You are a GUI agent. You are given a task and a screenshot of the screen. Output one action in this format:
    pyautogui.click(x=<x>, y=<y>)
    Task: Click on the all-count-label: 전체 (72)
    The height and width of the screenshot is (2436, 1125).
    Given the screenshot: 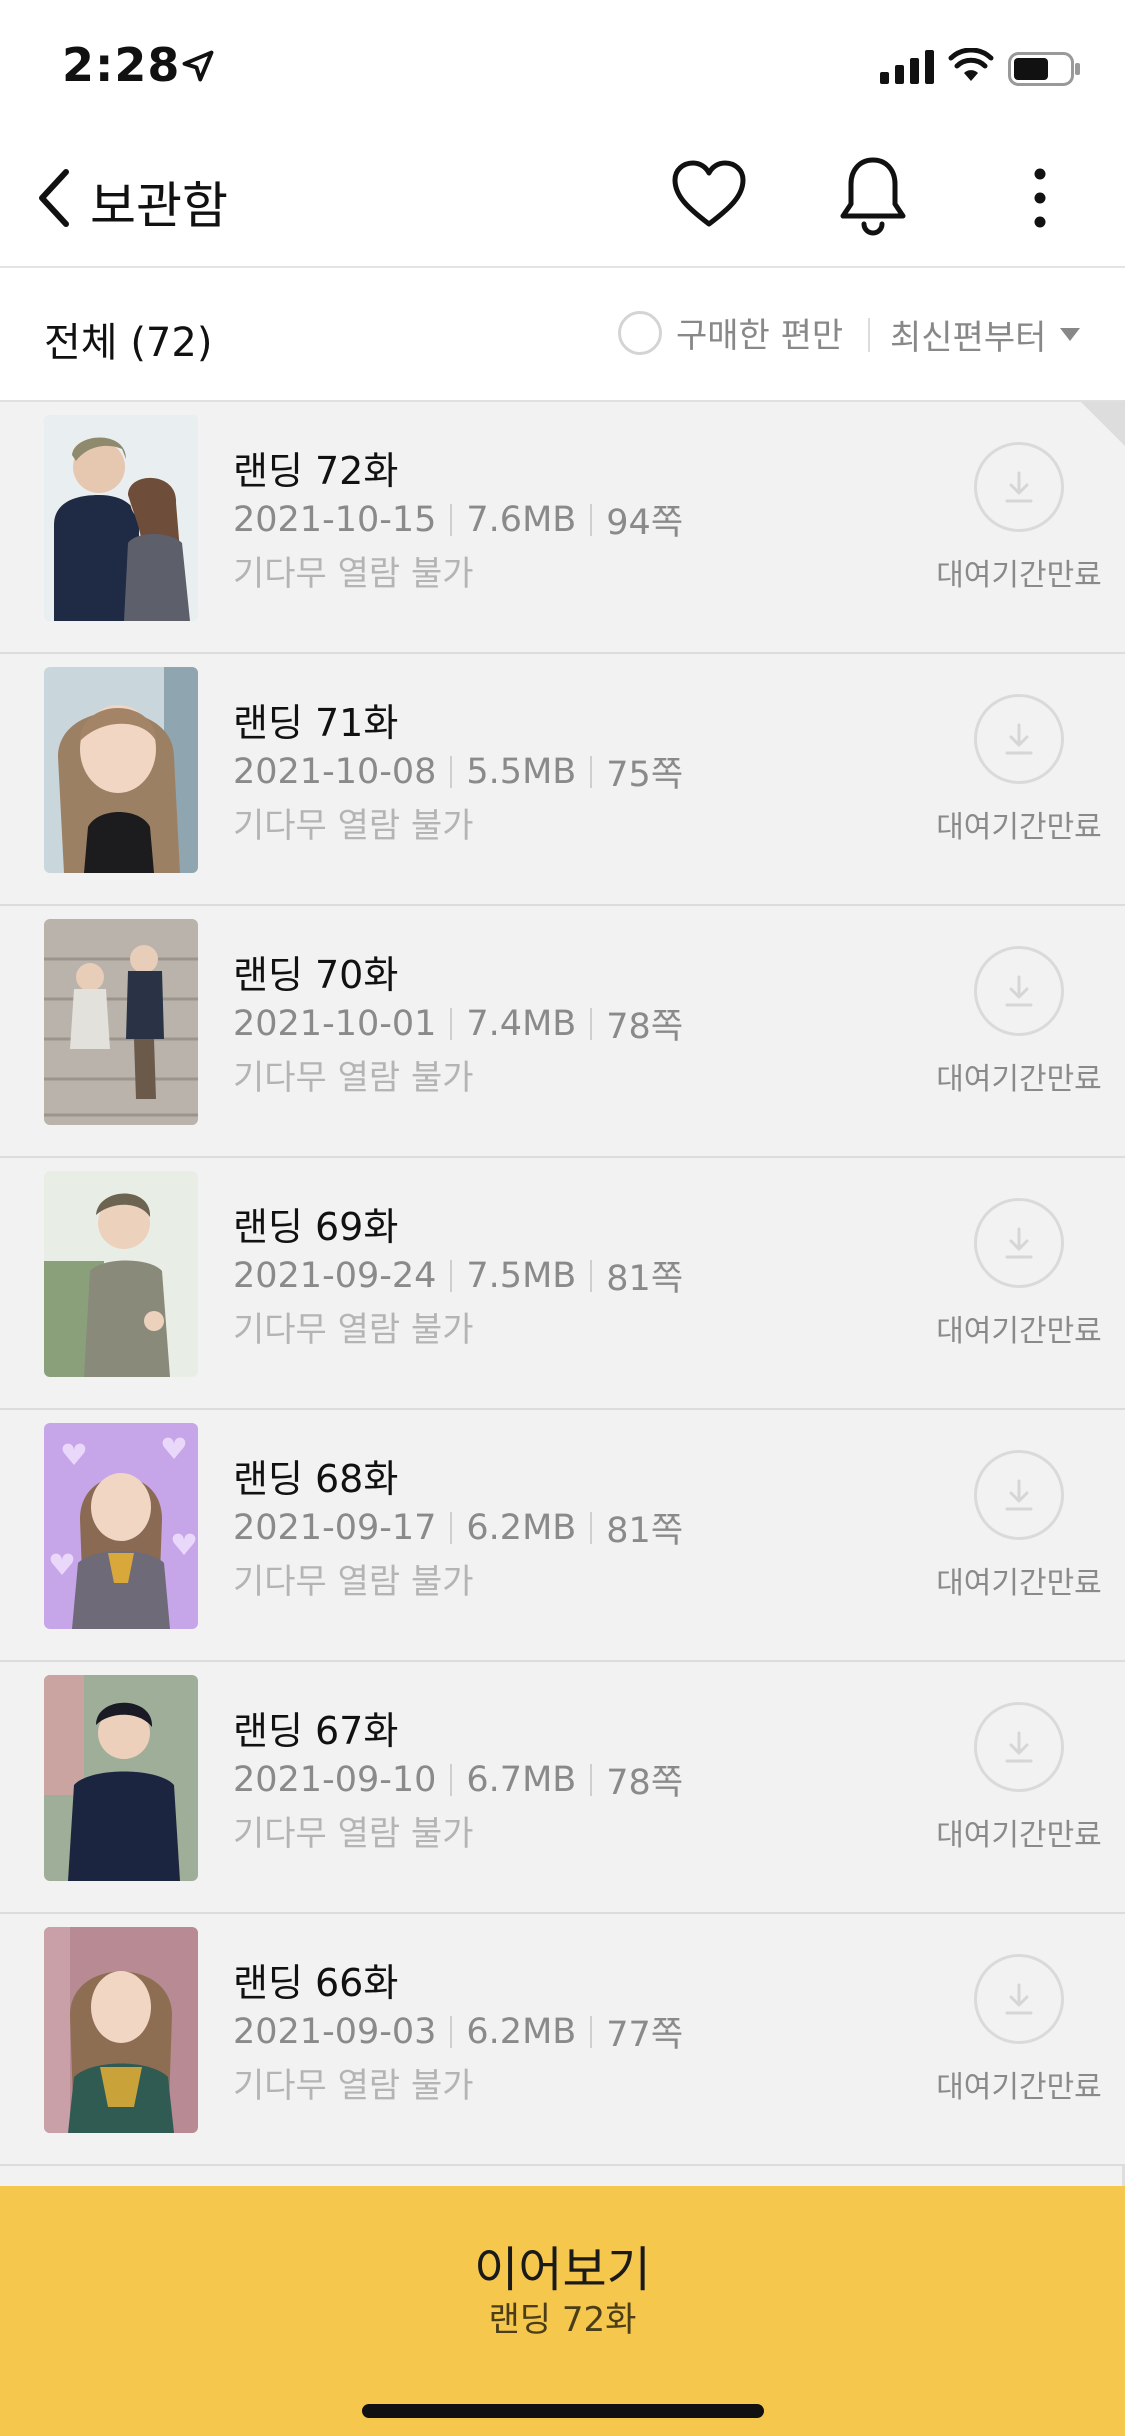 What is the action you would take?
    pyautogui.click(x=128, y=343)
    